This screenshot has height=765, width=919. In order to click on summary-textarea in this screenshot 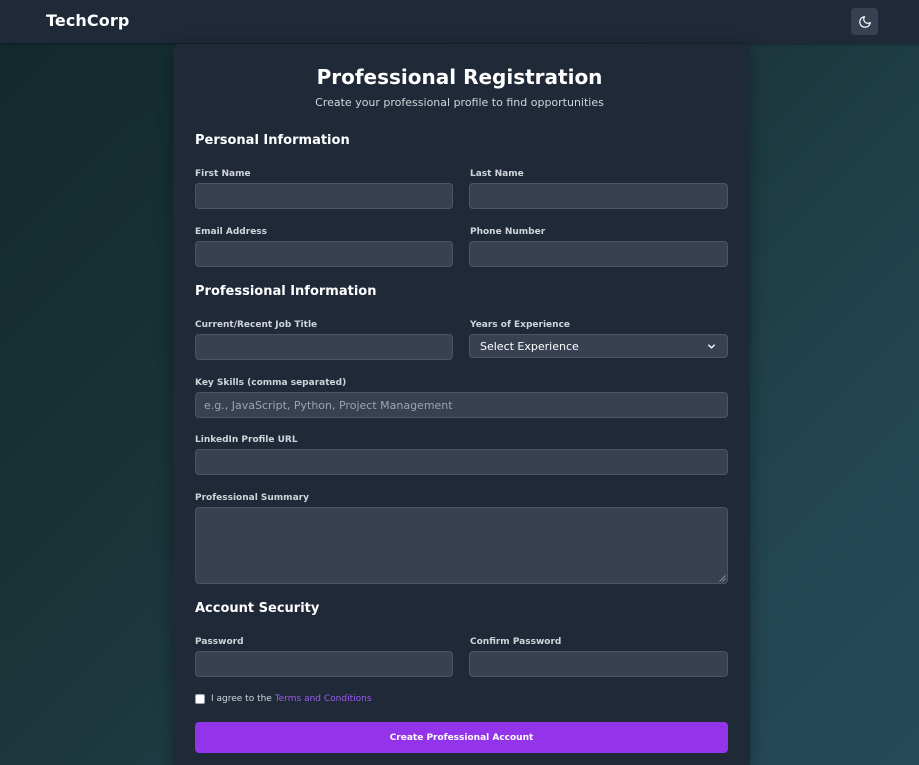, I will do `click(461, 545)`.